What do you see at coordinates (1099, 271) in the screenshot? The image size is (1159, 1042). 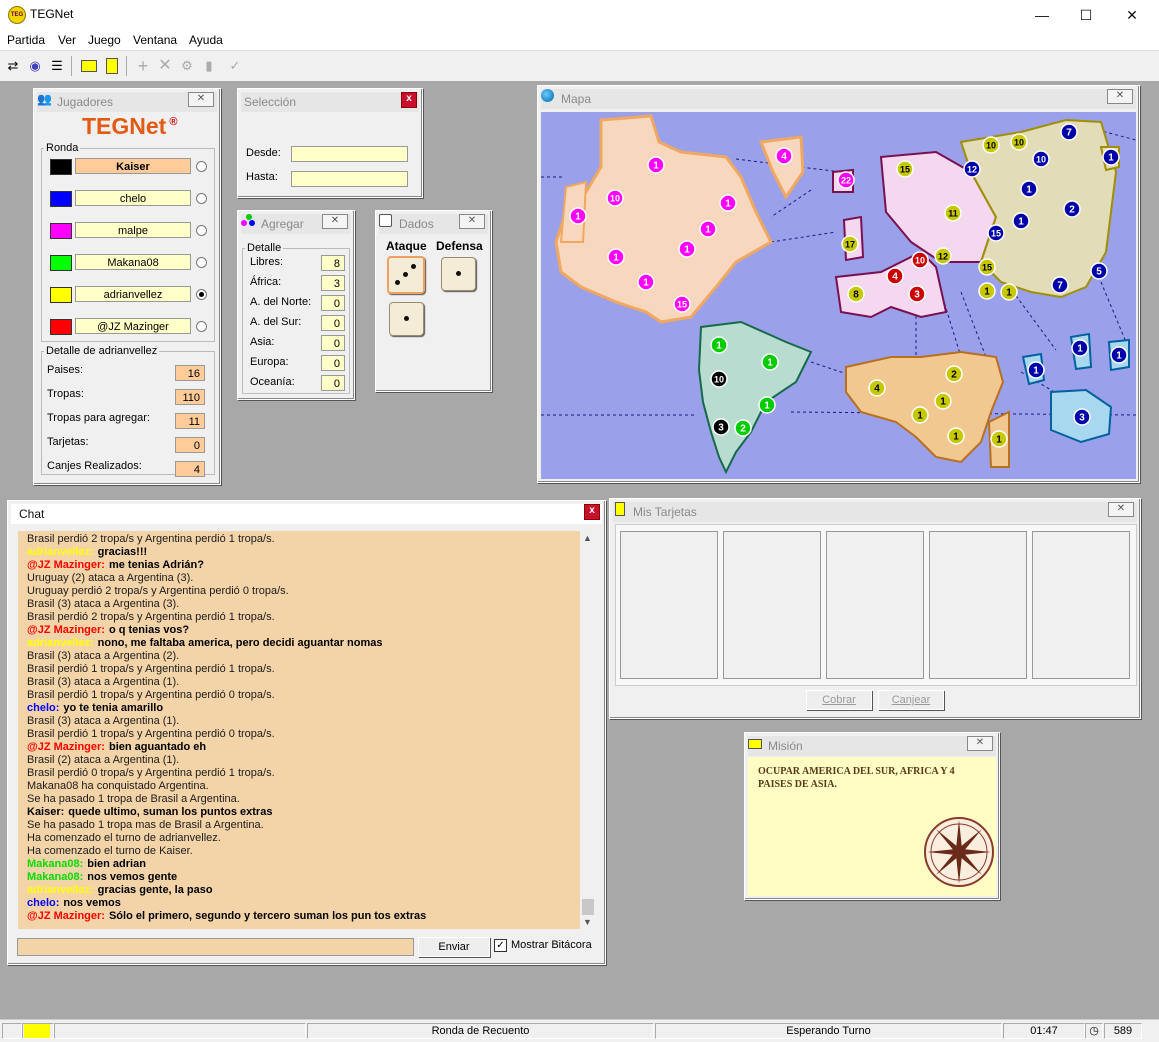 I see `army-marker: 5` at bounding box center [1099, 271].